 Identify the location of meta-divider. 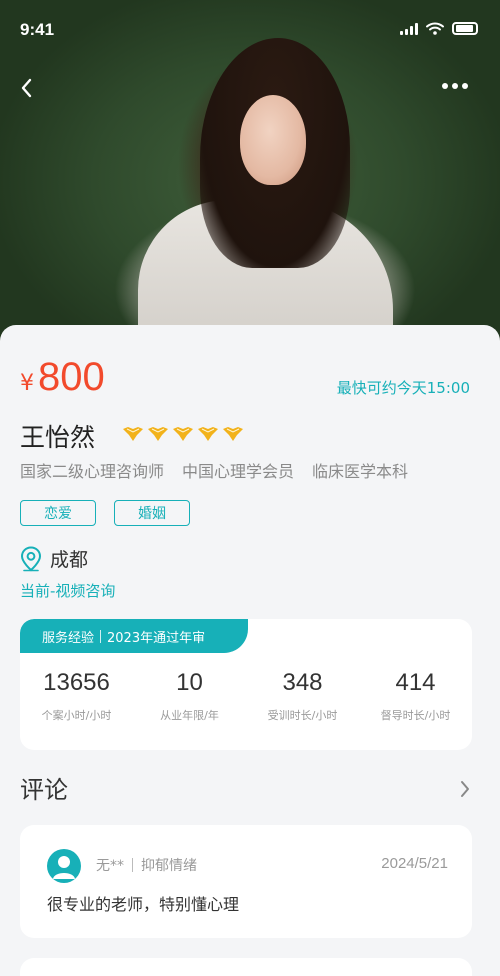
(132, 865).